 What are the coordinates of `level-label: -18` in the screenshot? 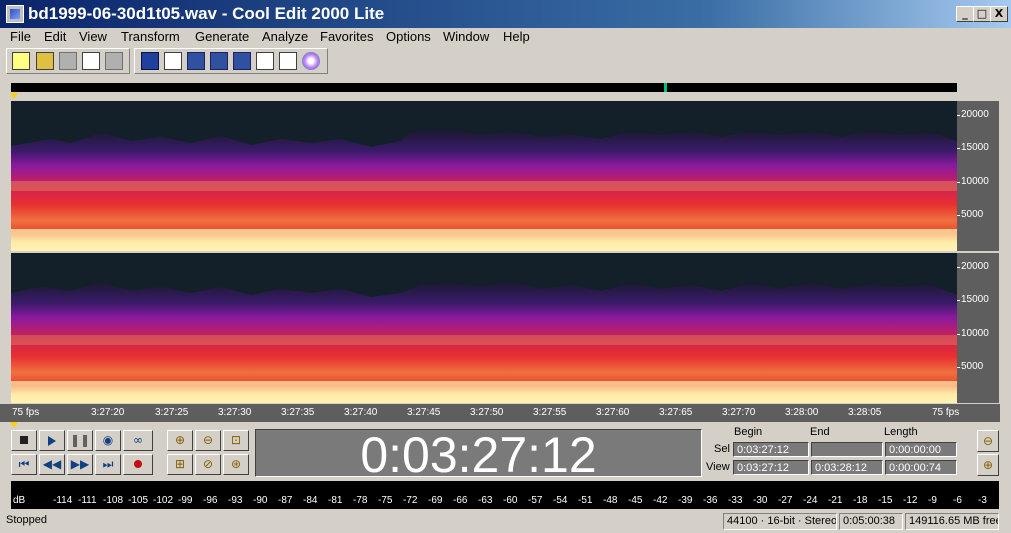 It's located at (860, 500).